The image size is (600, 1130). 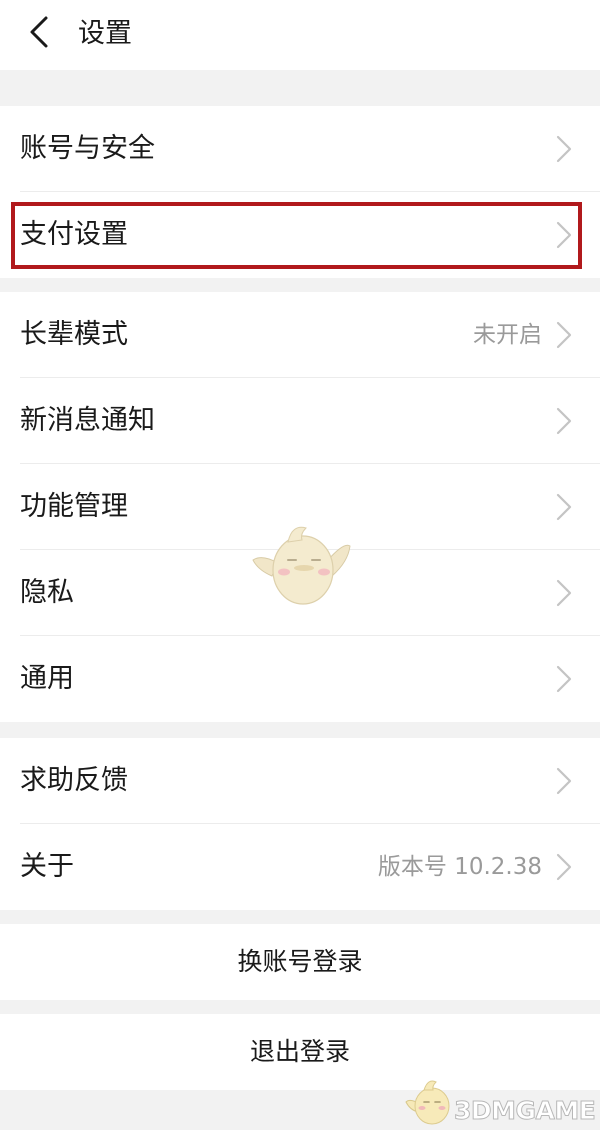 I want to click on version-value: 版本号 10.2.38, so click(x=459, y=867).